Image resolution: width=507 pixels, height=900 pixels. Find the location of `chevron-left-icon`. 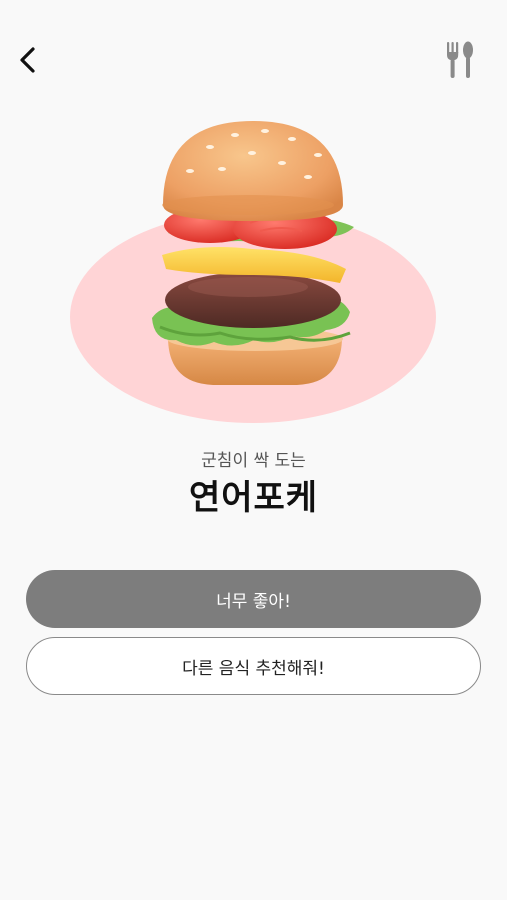

chevron-left-icon is located at coordinates (27, 60).